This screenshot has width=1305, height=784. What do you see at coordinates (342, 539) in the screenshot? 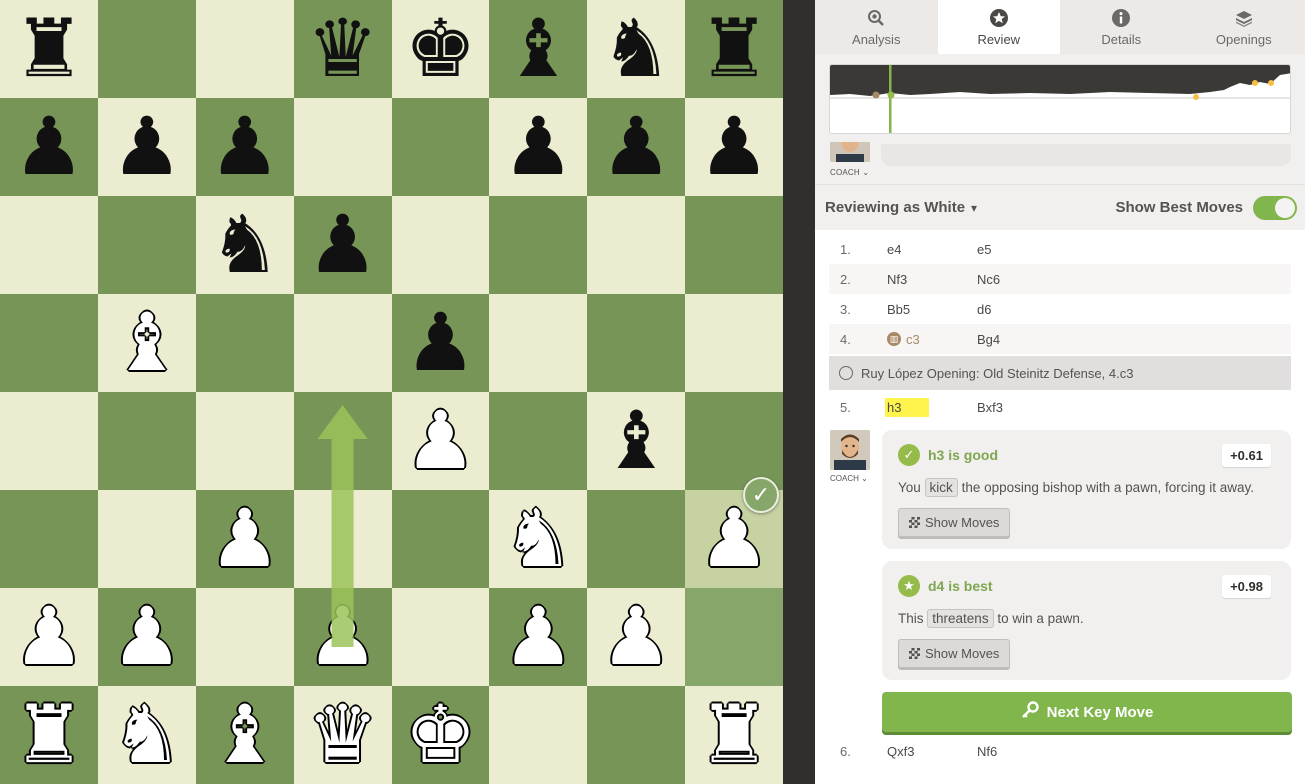
I see `square-d3` at bounding box center [342, 539].